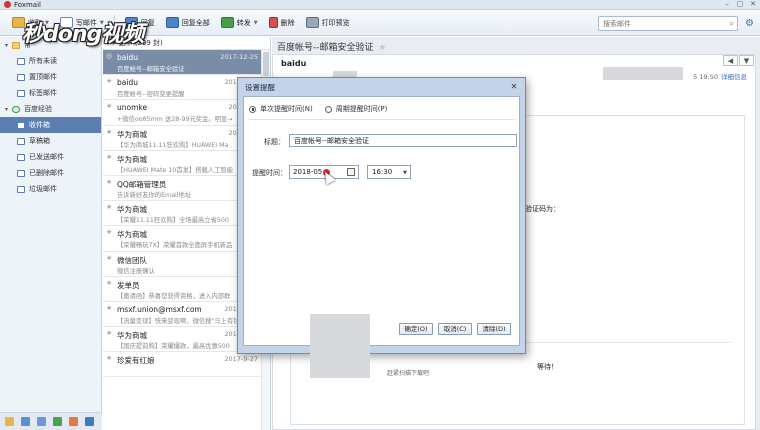 Image resolution: width=760 pixels, height=430 pixels. Describe the element at coordinates (281, 109) in the screenshot. I see `radio-once: 单次提醒时间(N)` at that location.